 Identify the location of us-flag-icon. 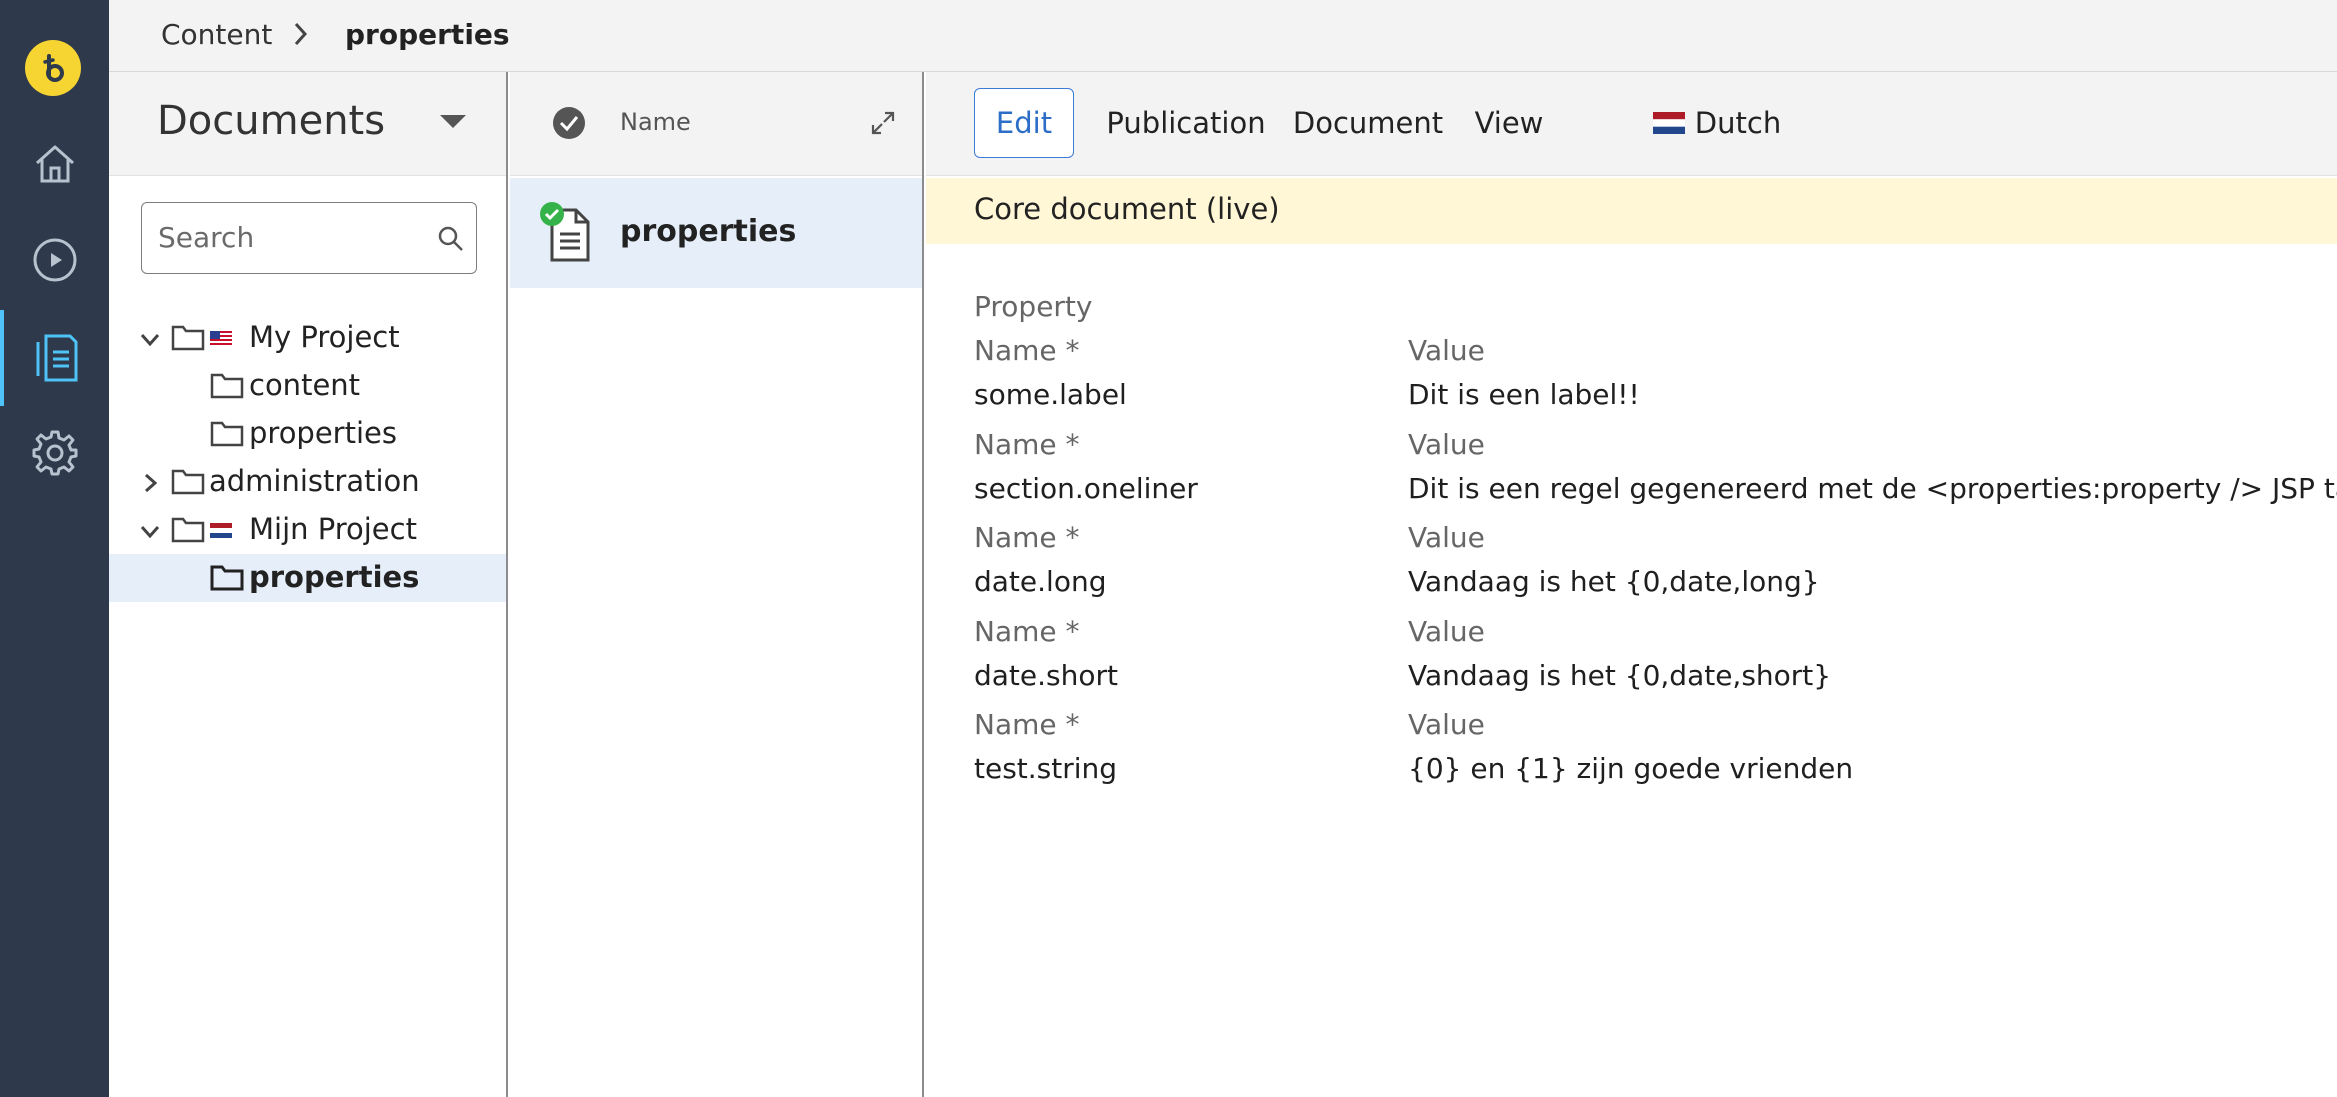
(221, 338).